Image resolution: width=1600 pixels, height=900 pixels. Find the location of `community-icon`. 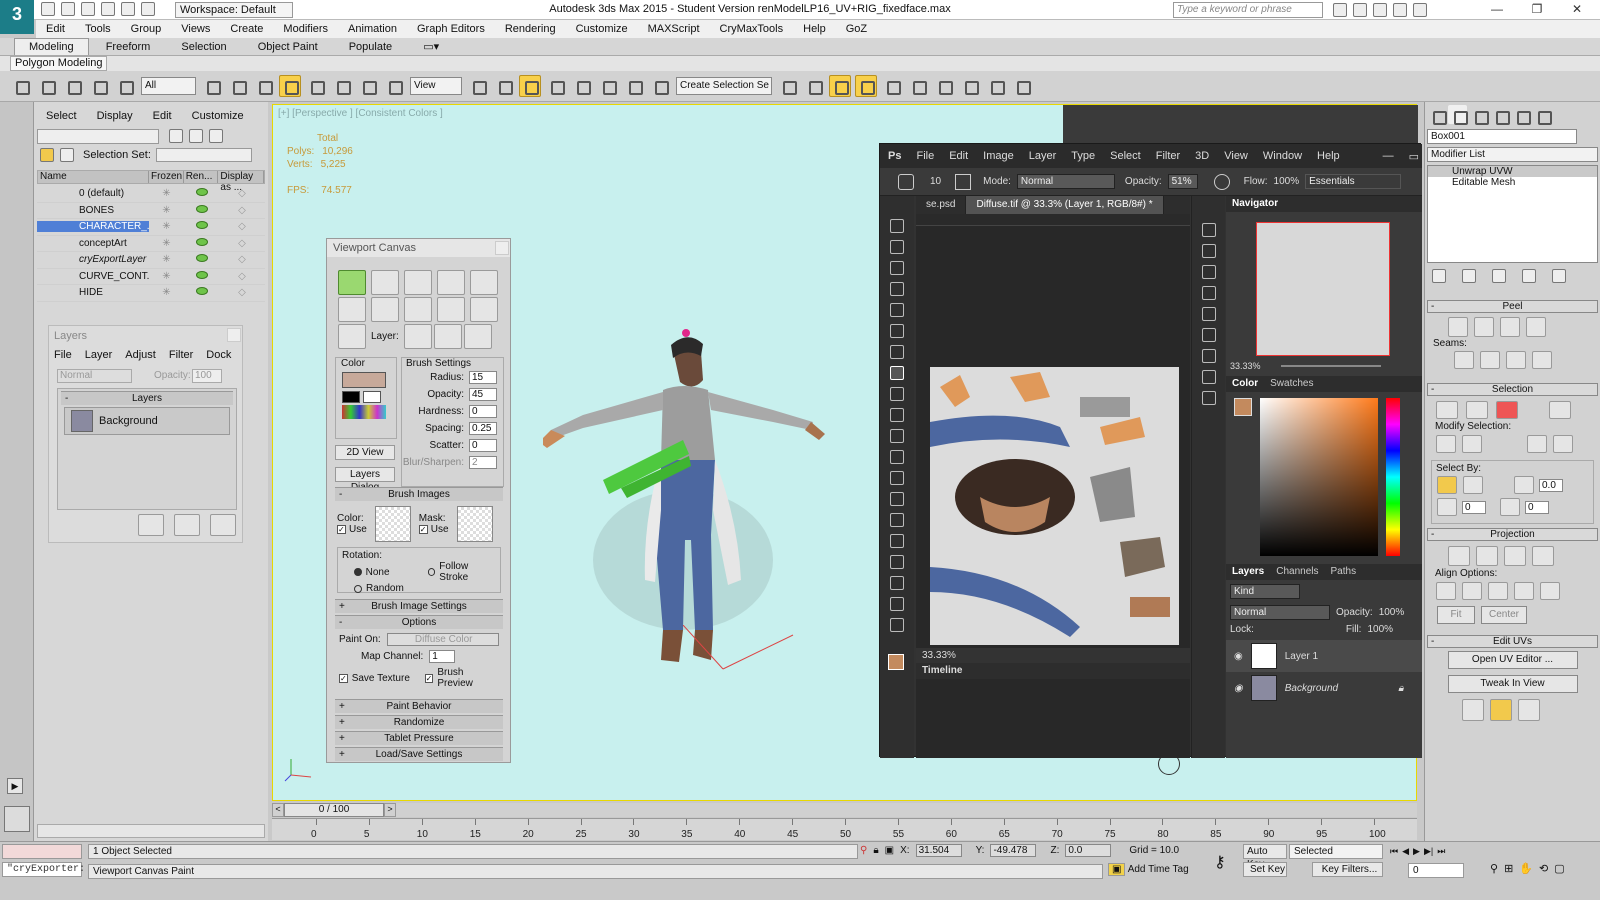

community-icon is located at coordinates (1360, 10).